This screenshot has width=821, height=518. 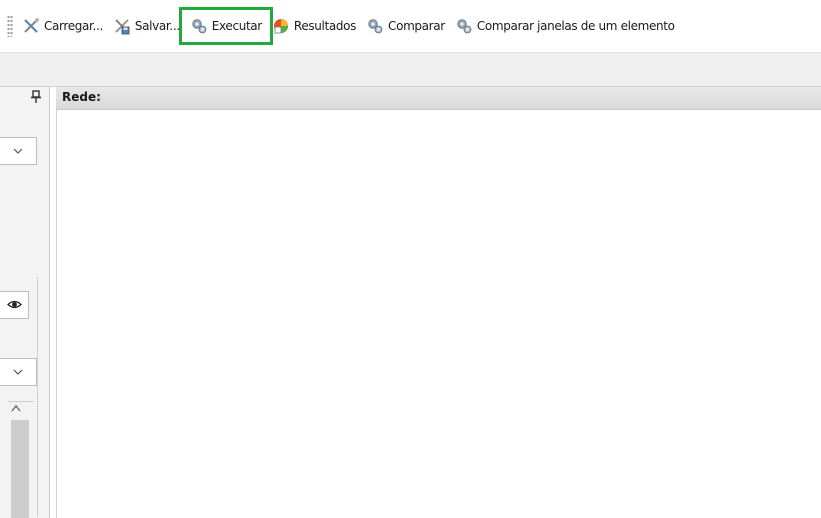 What do you see at coordinates (410, 70) in the screenshot?
I see `secondary-toolbar-band` at bounding box center [410, 70].